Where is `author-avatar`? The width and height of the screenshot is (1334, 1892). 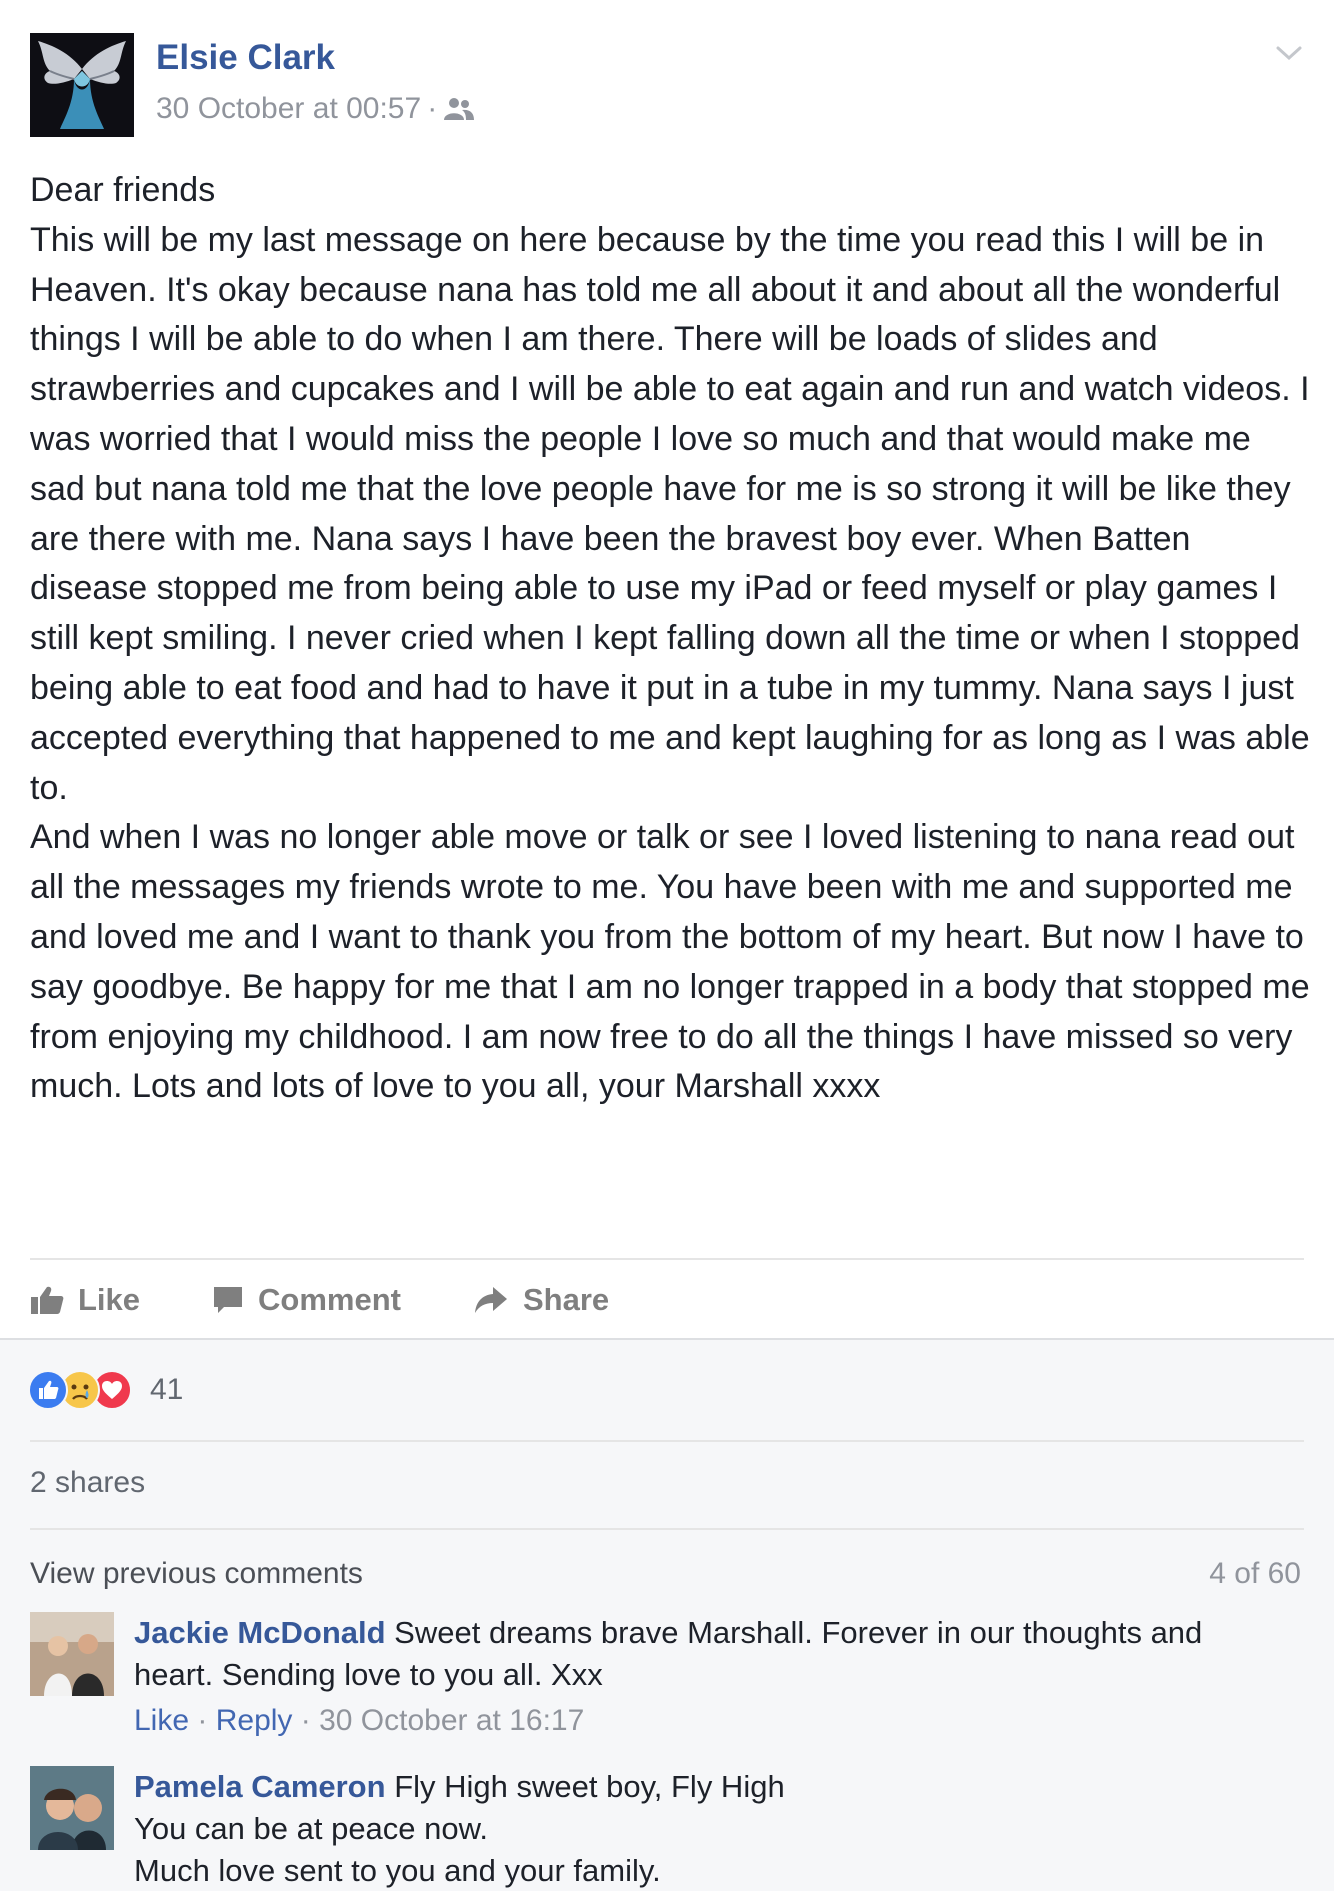
author-avatar is located at coordinates (82, 85).